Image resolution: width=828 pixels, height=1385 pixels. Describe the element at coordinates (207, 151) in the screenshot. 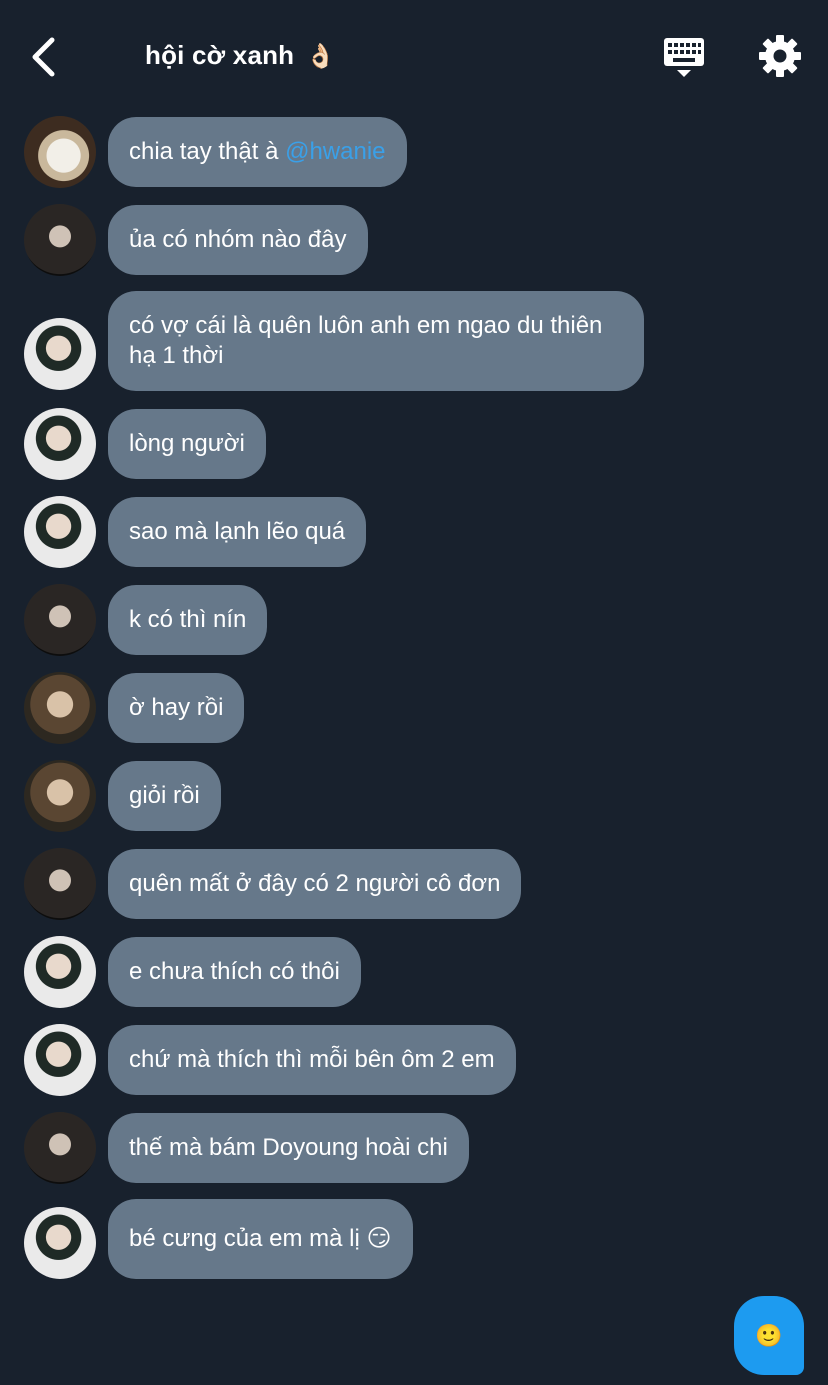

I see `message-text: chia tay thật à` at that location.